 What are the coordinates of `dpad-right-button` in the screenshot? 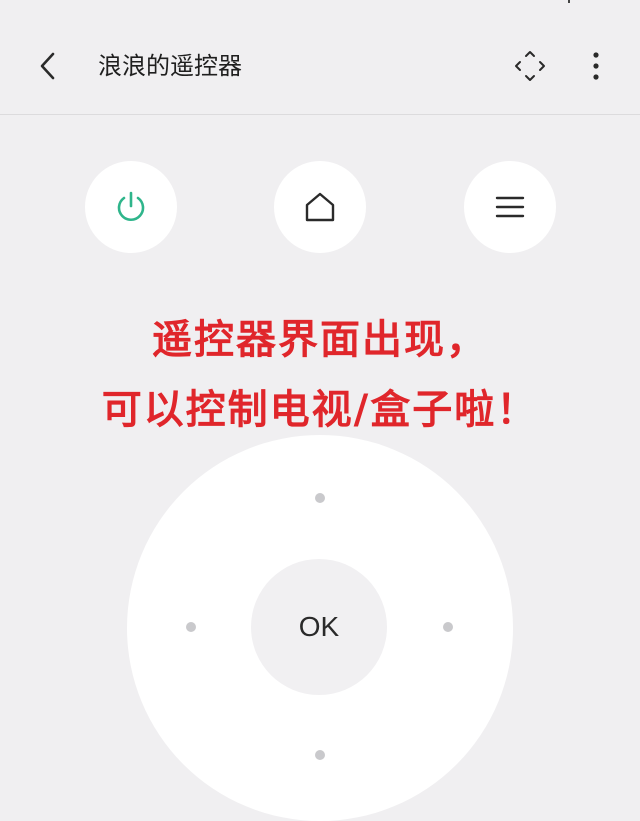 It's located at (448, 627).